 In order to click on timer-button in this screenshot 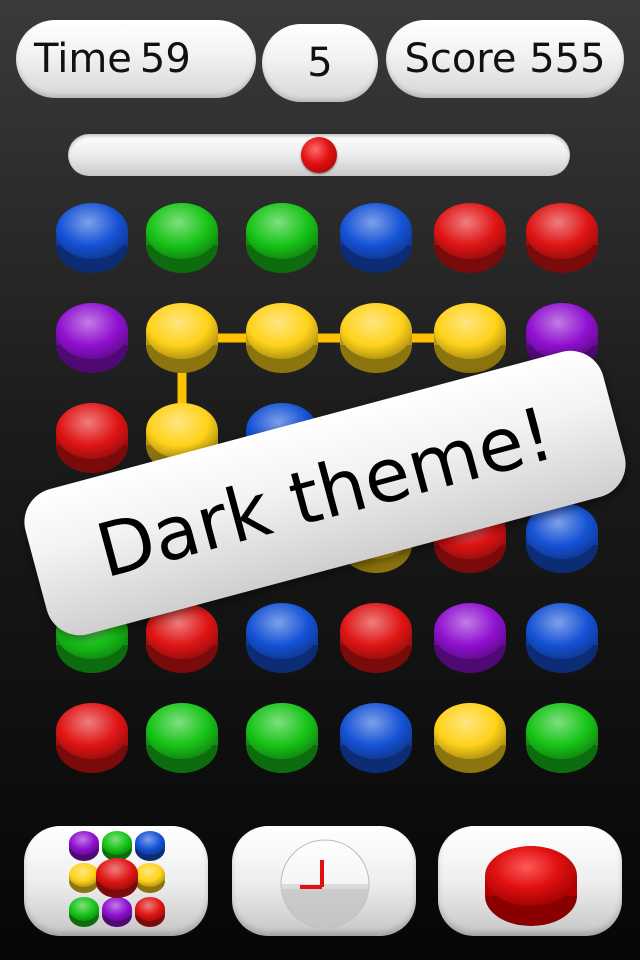, I will do `click(324, 881)`.